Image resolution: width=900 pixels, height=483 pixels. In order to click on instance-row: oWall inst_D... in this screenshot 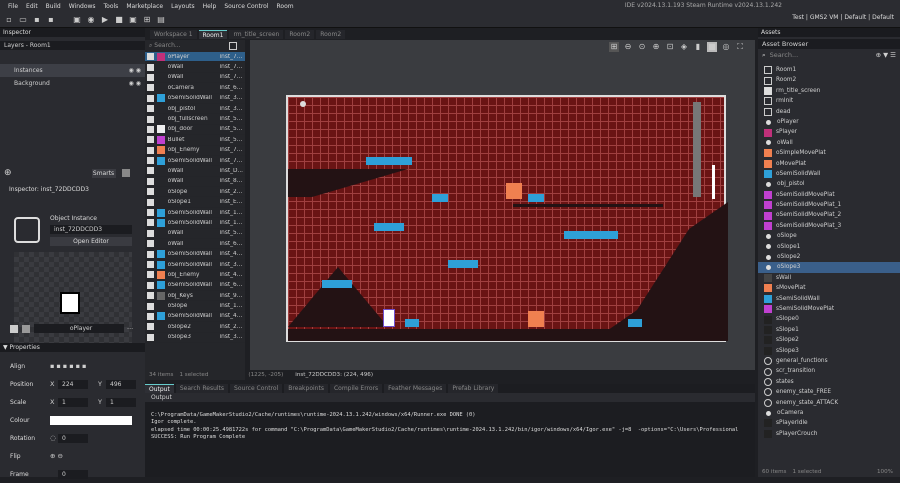, I will do `click(195, 171)`.